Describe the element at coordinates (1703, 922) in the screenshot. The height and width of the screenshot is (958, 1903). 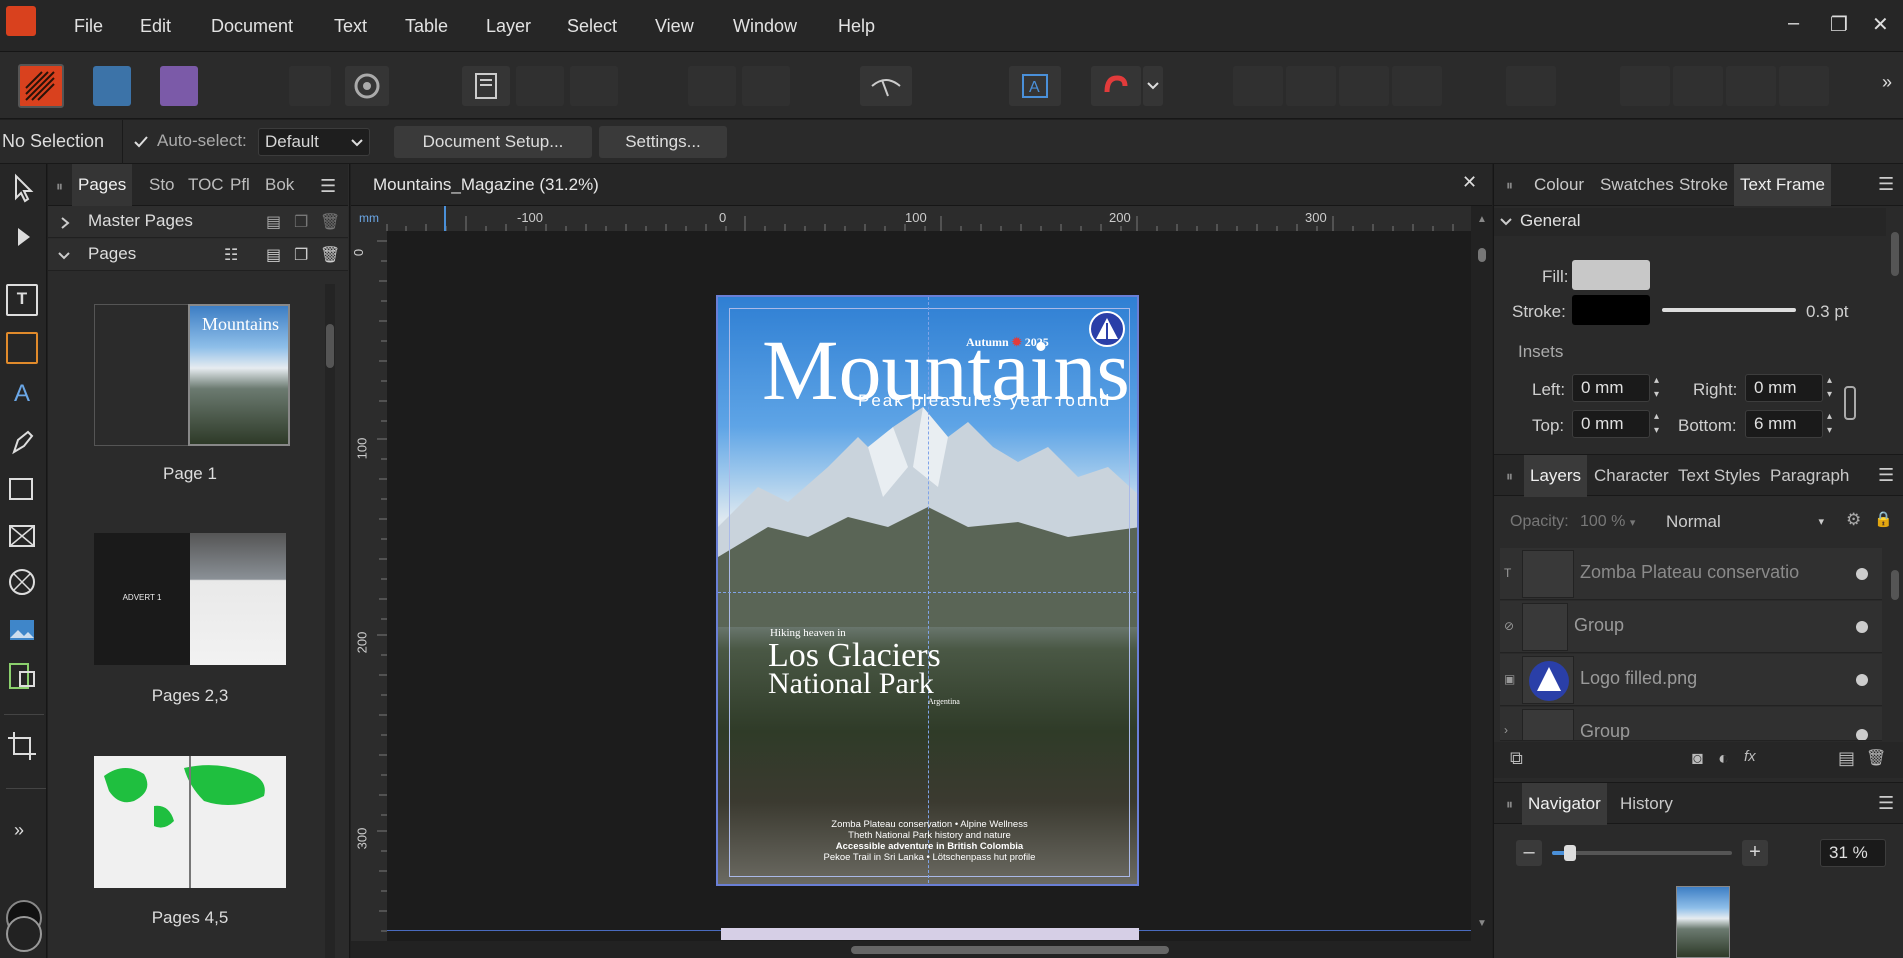
I see `navigator-preview` at that location.